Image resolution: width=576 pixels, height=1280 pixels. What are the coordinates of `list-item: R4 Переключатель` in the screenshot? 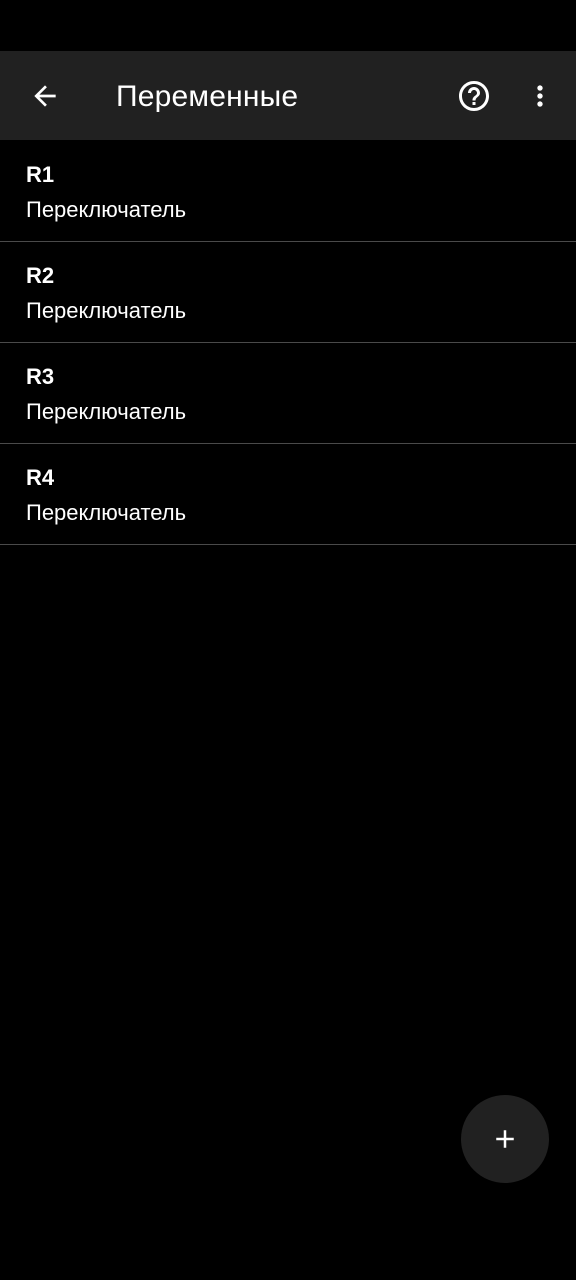 It's located at (288, 494).